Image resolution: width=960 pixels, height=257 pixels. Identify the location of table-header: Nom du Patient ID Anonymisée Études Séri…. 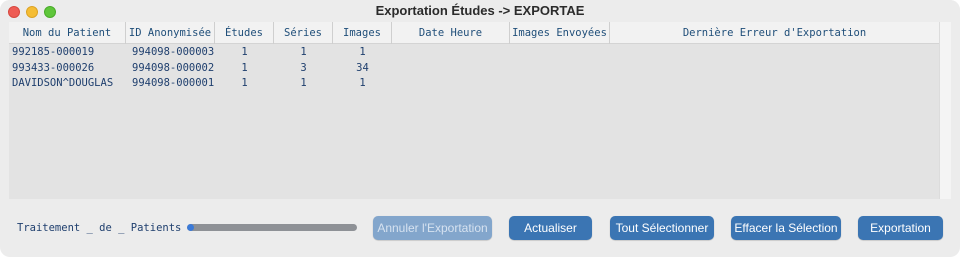
(474, 33).